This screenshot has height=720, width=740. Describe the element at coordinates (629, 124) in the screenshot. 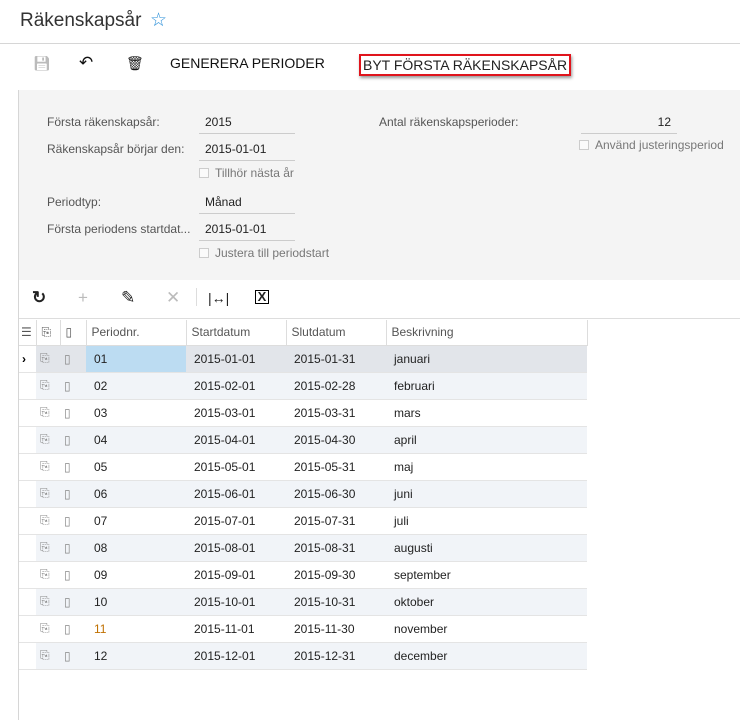

I see `num-periods-field: 12` at that location.